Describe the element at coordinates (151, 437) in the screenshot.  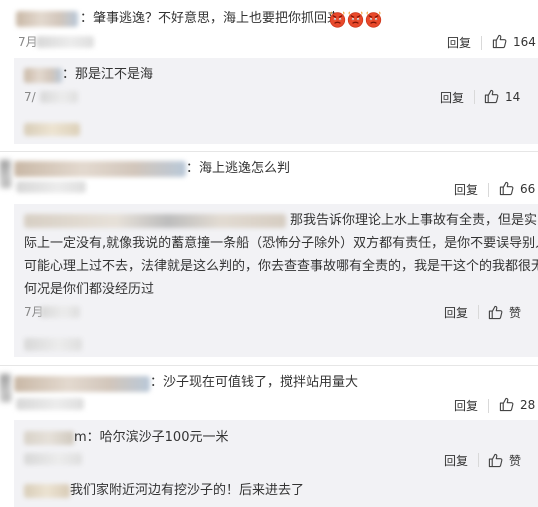
I see `reply-text: m：哈尔滨沙子100元一米` at that location.